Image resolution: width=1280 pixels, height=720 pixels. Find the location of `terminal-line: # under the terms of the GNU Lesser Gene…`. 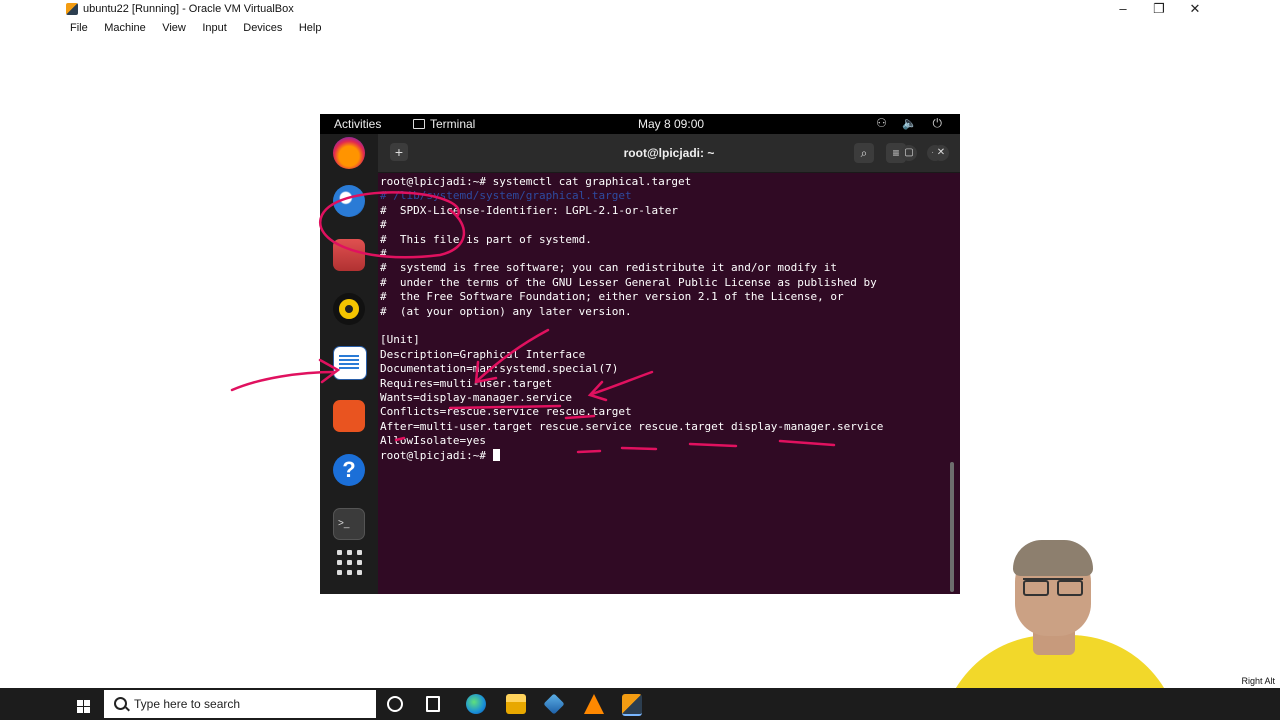

terminal-line: # under the terms of the GNU Lesser Gene… is located at coordinates (628, 282).